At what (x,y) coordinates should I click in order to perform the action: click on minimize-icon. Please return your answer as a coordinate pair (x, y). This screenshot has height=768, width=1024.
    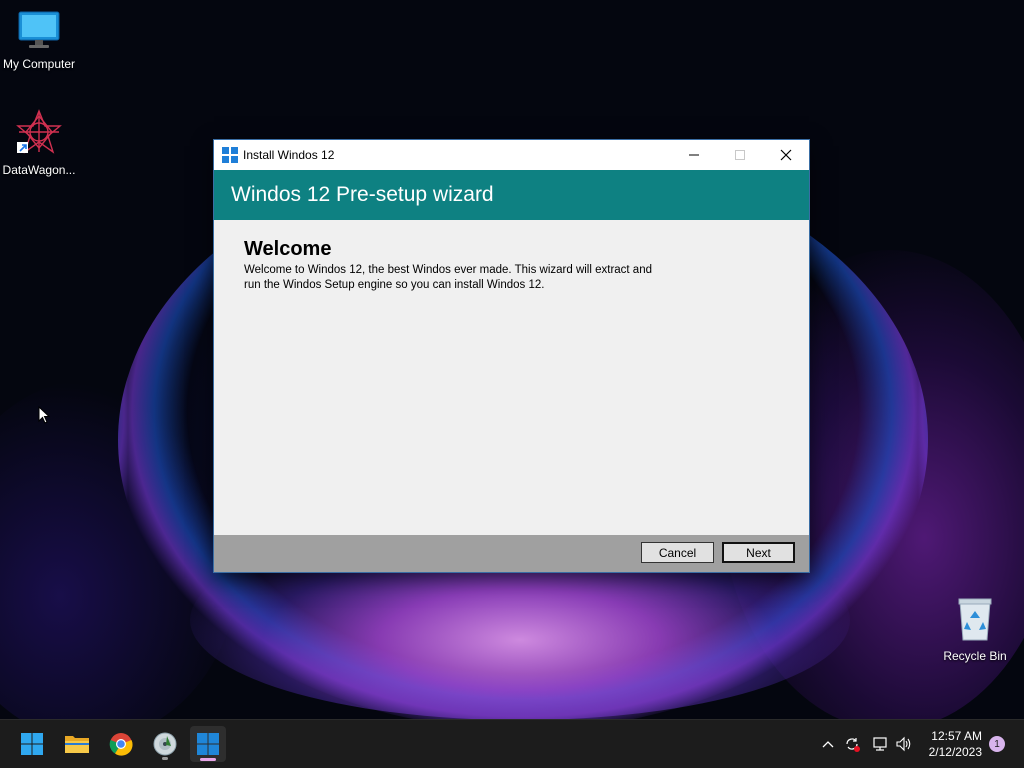
    Looking at the image, I should click on (694, 155).